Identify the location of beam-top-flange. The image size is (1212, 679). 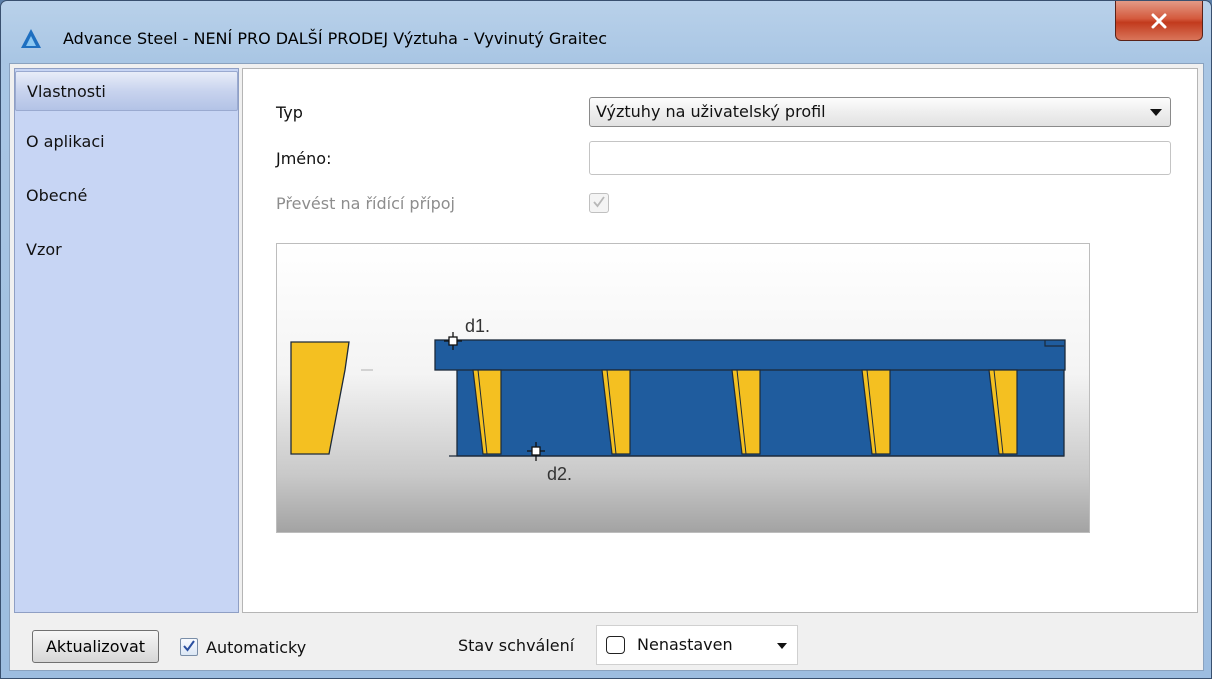
(750, 355).